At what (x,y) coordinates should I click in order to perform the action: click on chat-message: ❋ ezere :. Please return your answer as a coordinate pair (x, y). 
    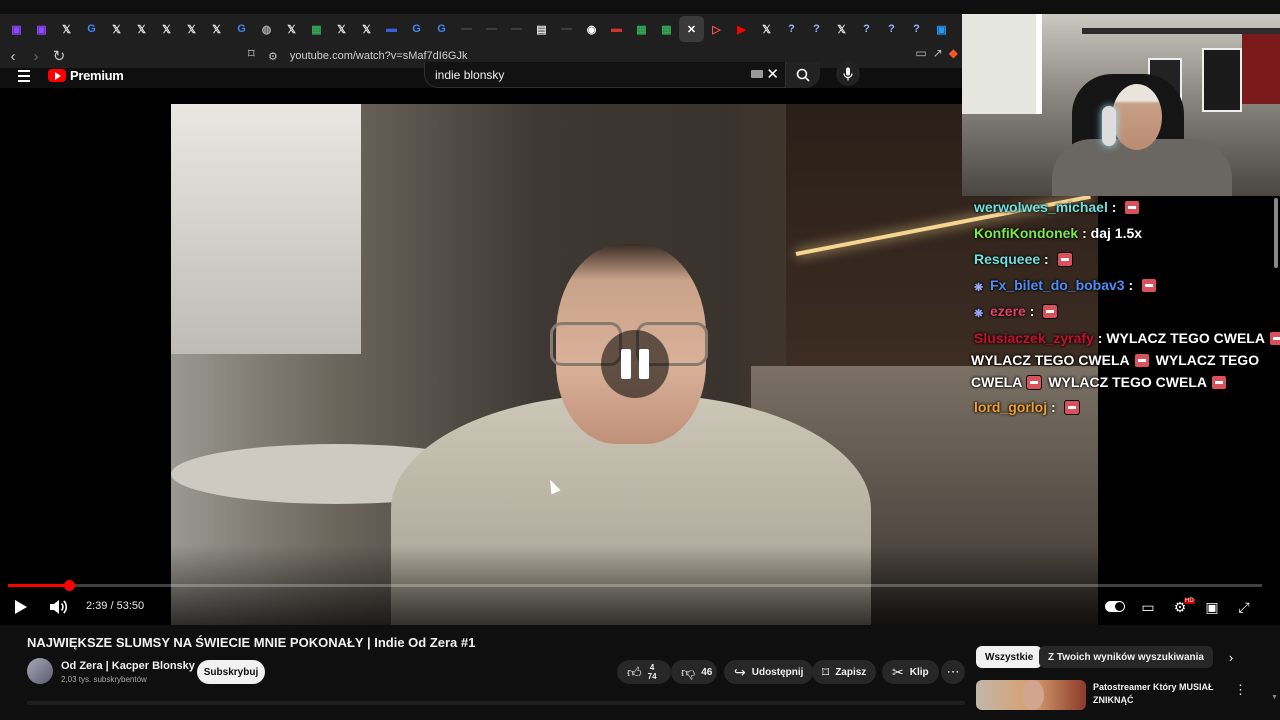
    Looking at the image, I should click on (1016, 311).